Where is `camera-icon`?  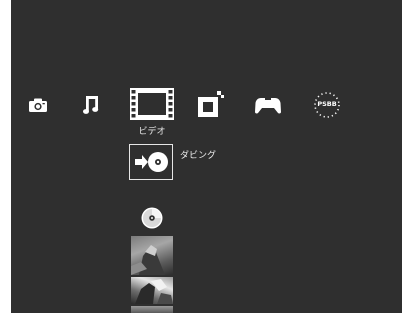
camera-icon is located at coordinates (38, 105).